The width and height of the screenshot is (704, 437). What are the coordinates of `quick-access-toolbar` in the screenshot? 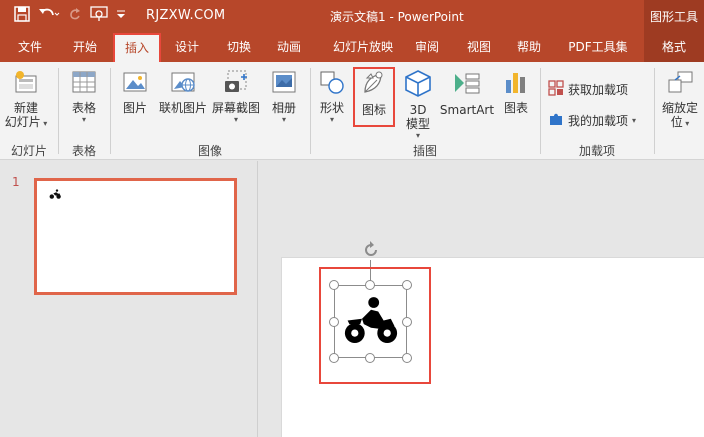 It's located at (70, 14).